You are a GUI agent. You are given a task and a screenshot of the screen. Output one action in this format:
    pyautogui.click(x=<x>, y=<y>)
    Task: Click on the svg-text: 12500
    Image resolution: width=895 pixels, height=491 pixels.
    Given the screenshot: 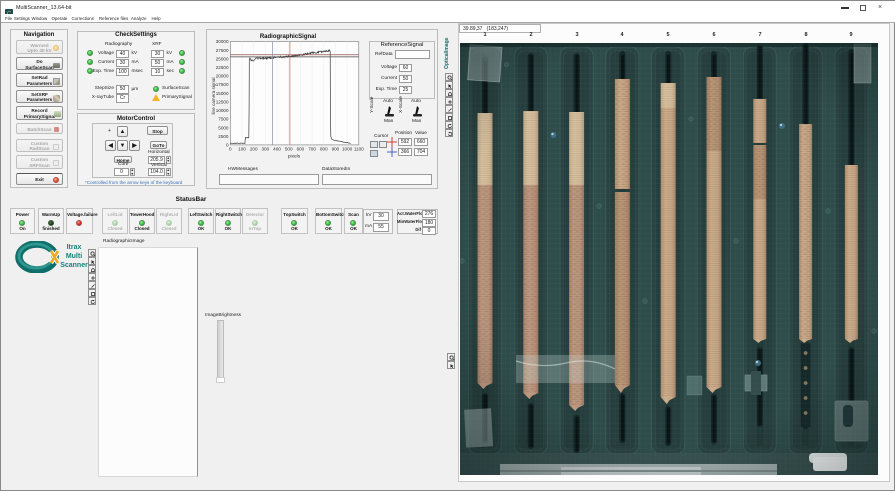 What is the action you would take?
    pyautogui.click(x=222, y=102)
    